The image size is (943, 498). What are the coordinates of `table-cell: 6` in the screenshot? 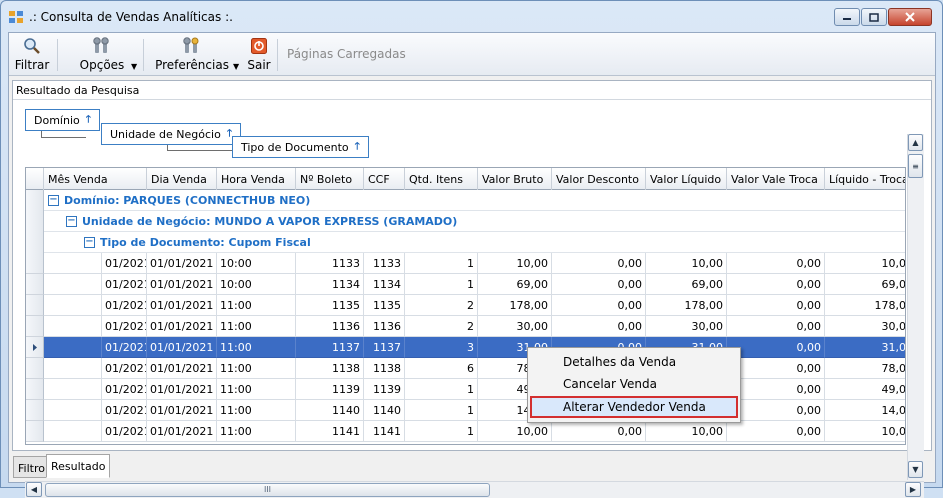 It's located at (441, 368).